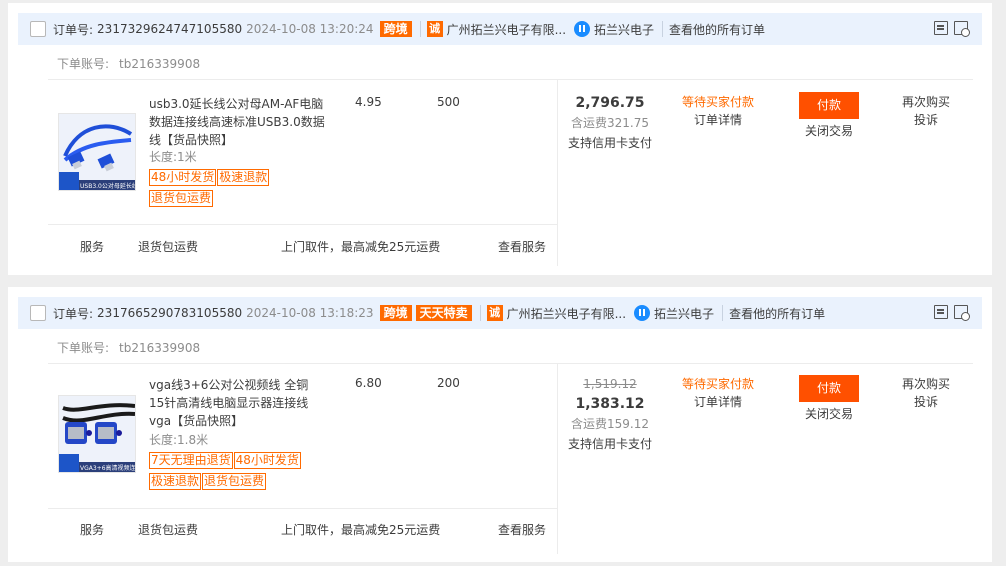  I want to click on total-column: 2,796.75 含运费321.75 支持信用卡支付, so click(610, 123).